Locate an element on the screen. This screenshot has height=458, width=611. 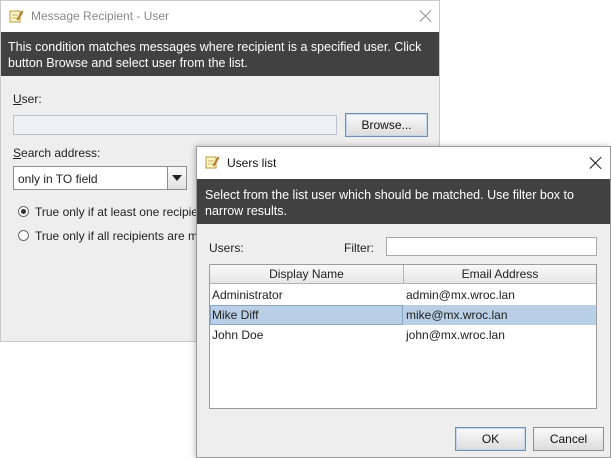
ok-button: OK is located at coordinates (490, 439).